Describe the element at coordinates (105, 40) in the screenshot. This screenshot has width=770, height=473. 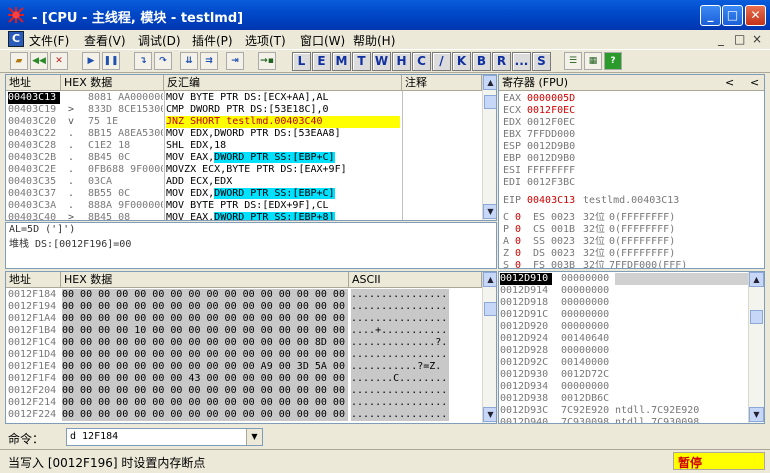
I see `menu-view: 查看(V)` at that location.